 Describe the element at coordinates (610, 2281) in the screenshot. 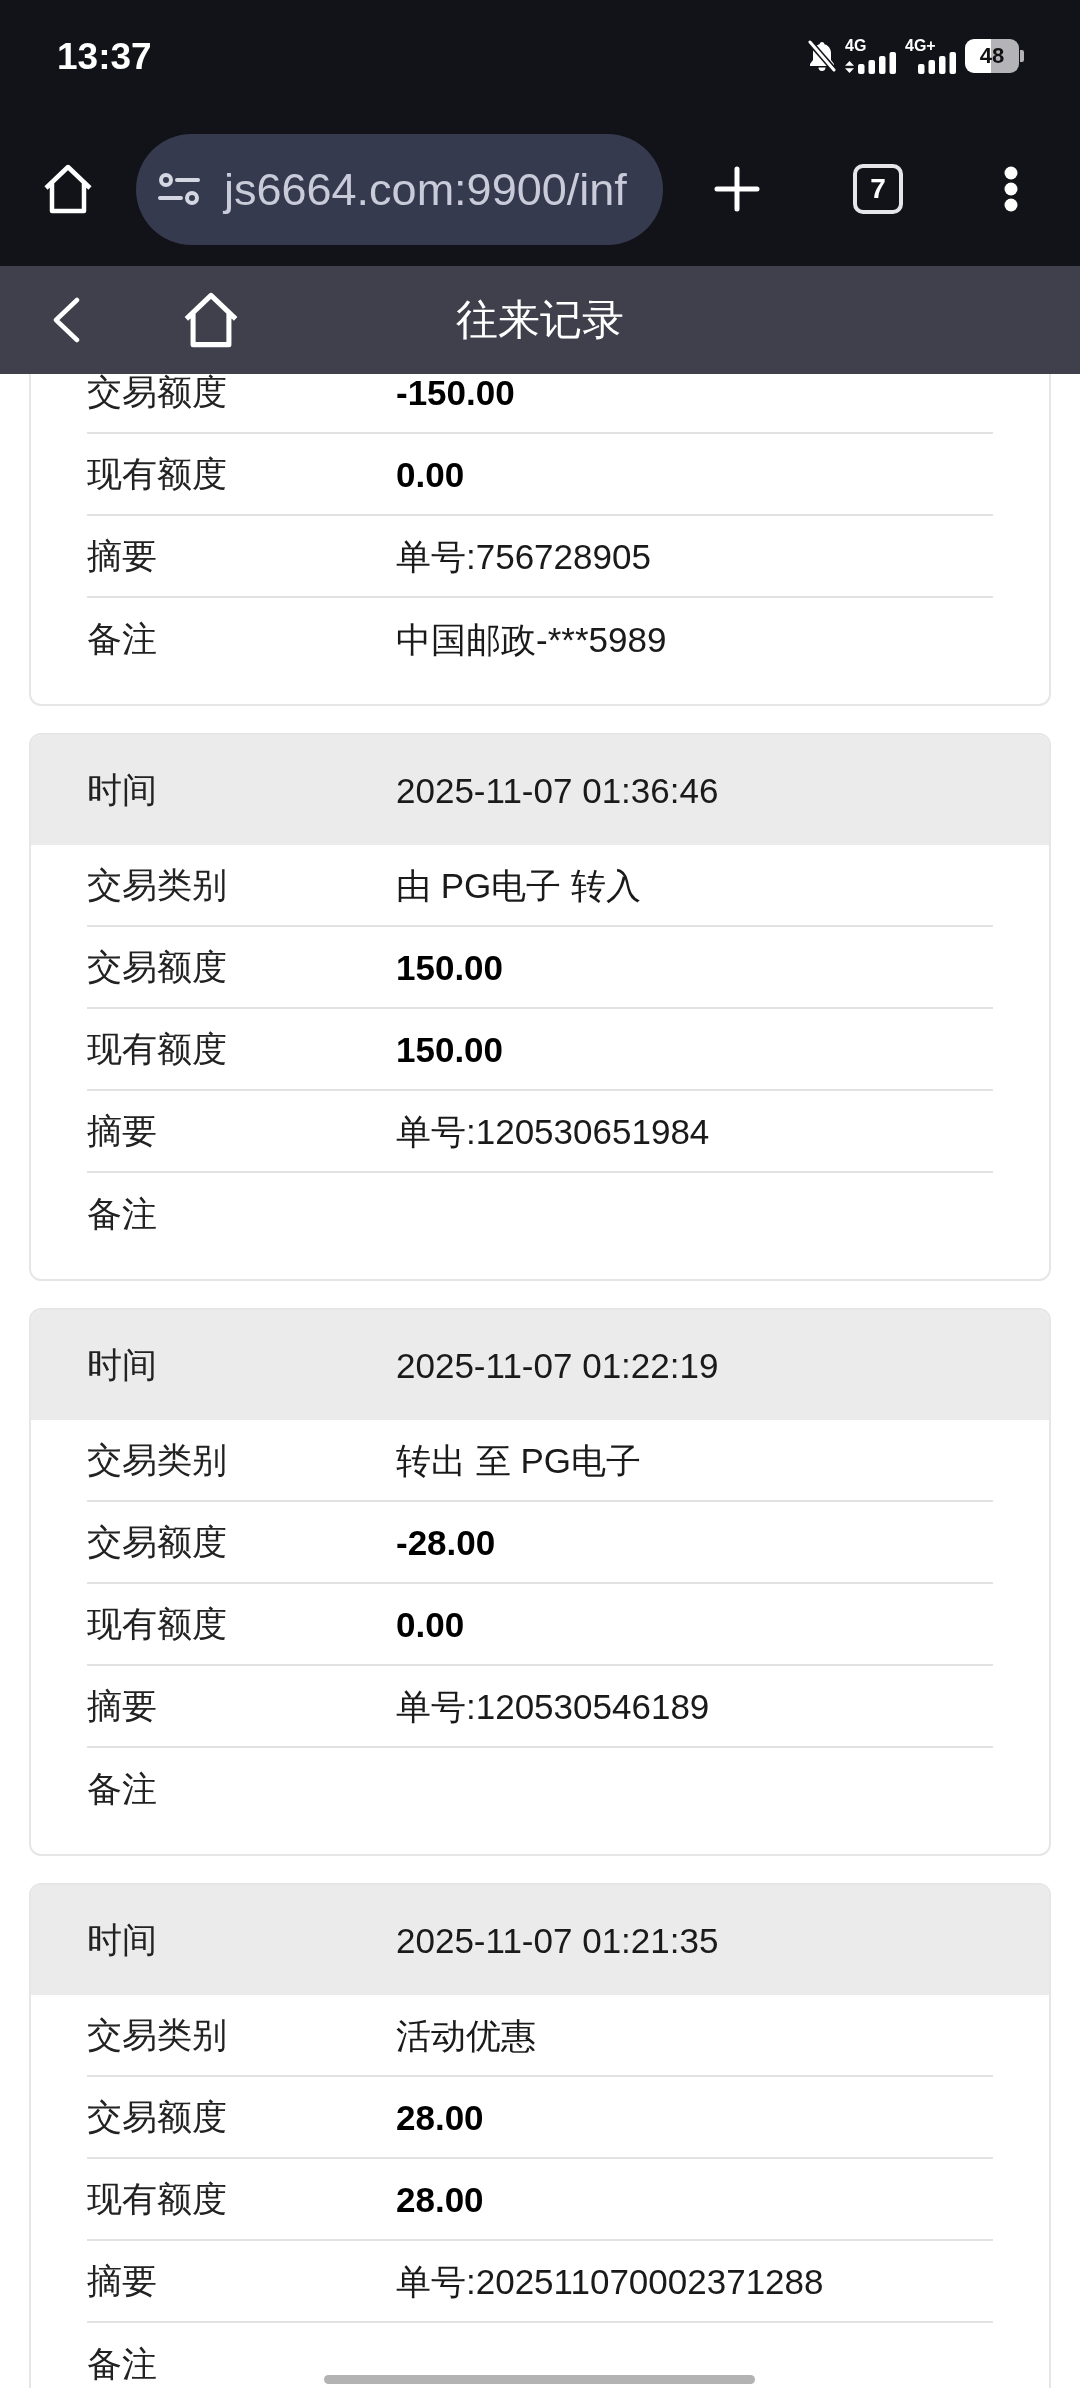

I see `field-value: 单号:202511070002371288` at that location.